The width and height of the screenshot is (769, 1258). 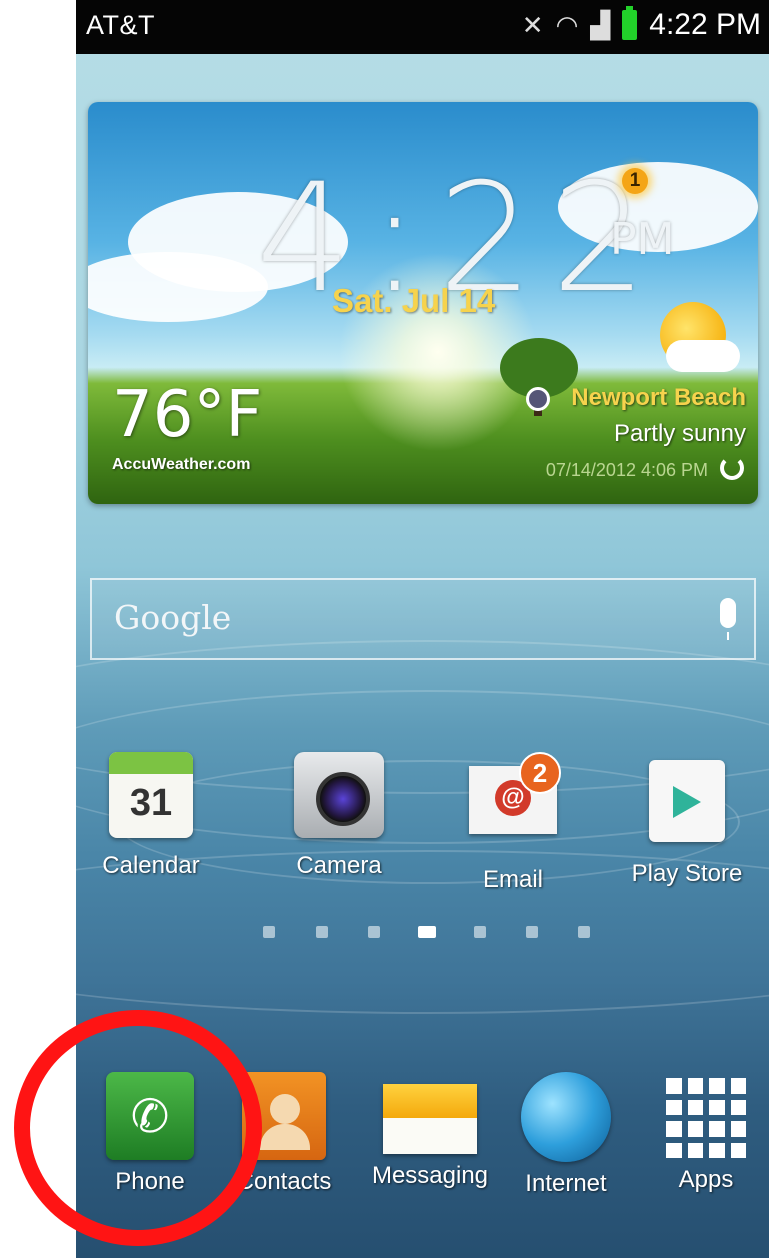 What do you see at coordinates (706, 1118) in the screenshot?
I see `apps-grid-icon` at bounding box center [706, 1118].